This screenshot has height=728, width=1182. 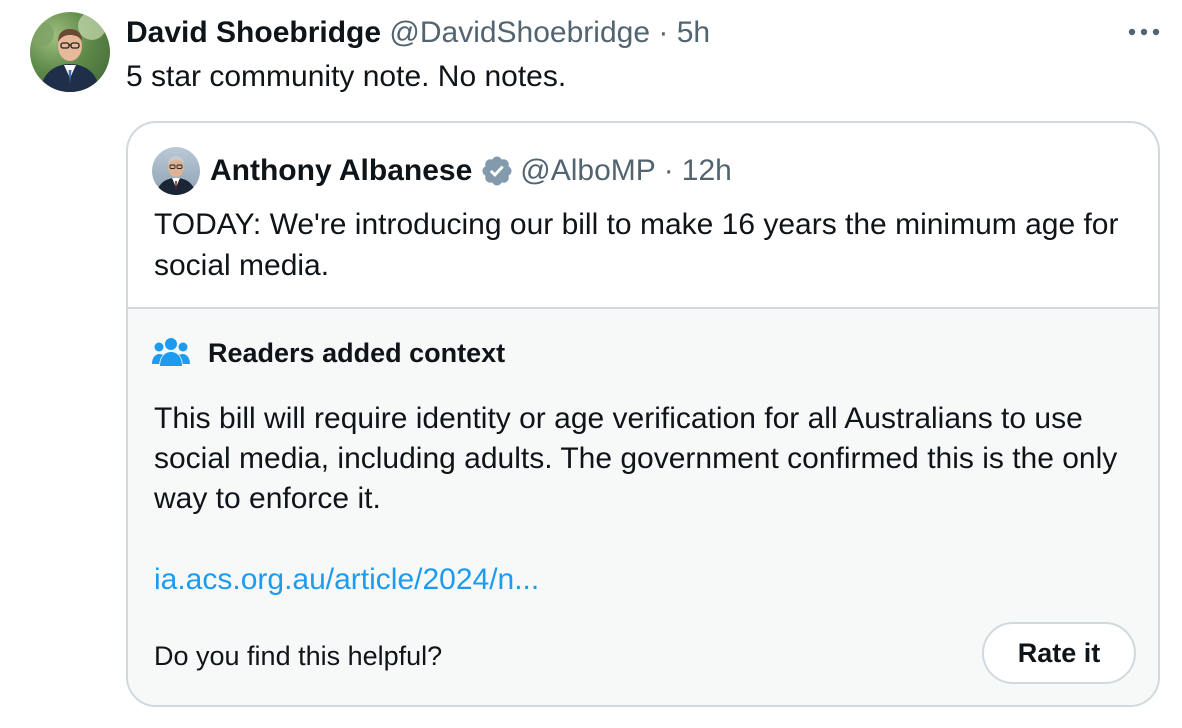 I want to click on people-icon, so click(x=171, y=352).